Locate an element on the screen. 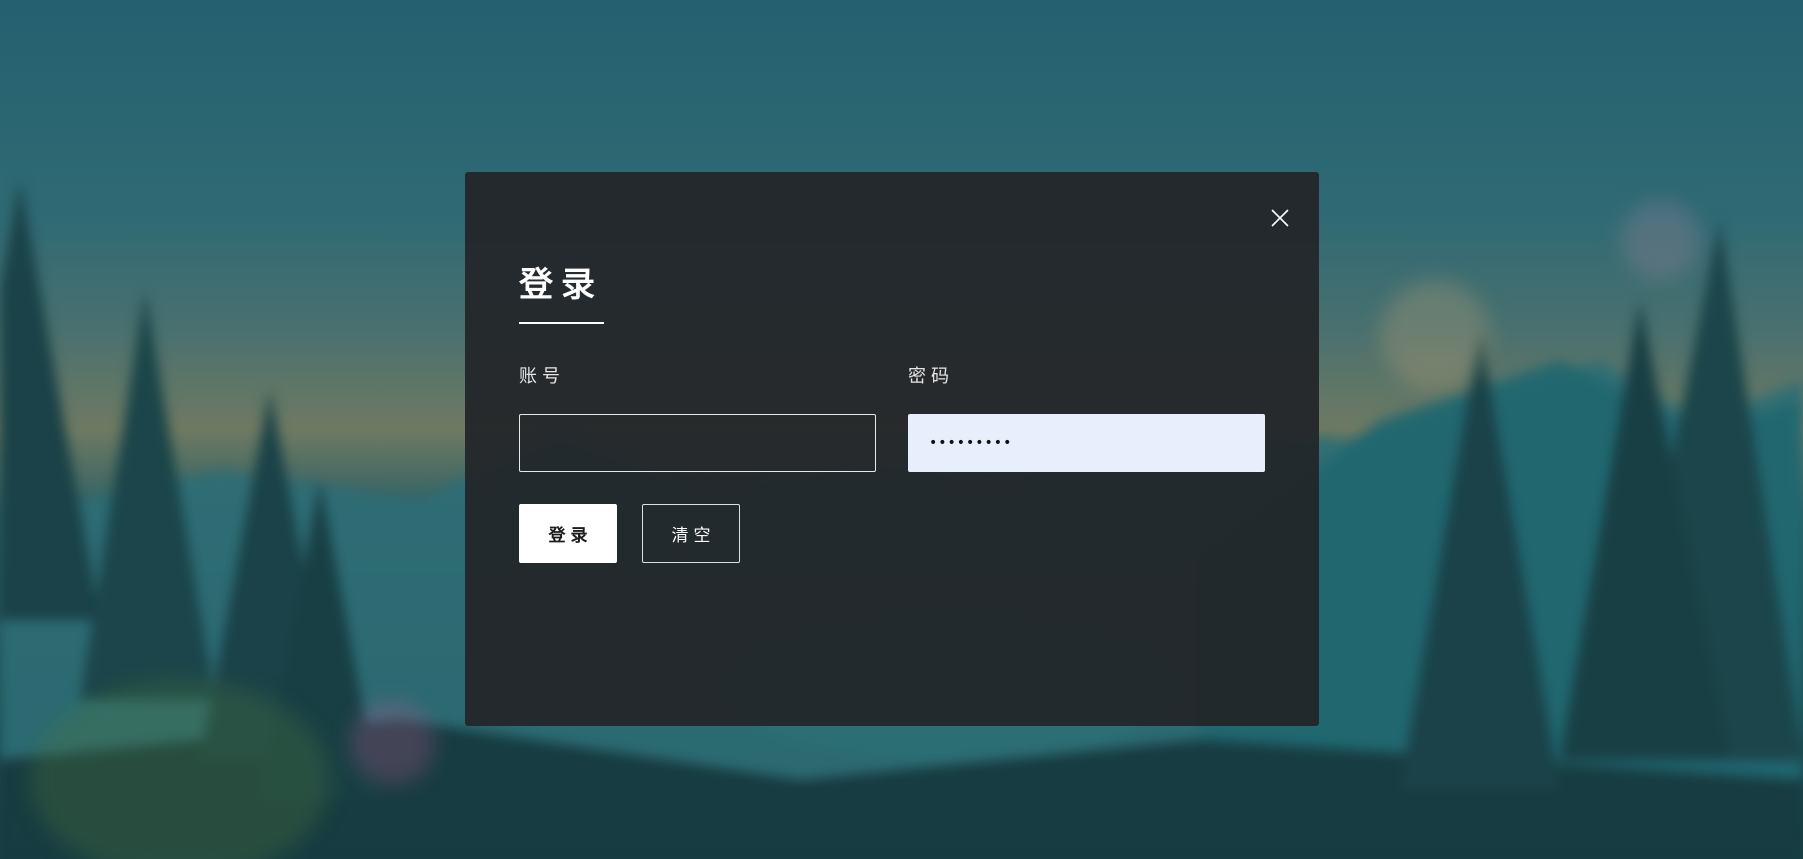 The height and width of the screenshot is (859, 1803). clear-button: 清空 is located at coordinates (691, 533).